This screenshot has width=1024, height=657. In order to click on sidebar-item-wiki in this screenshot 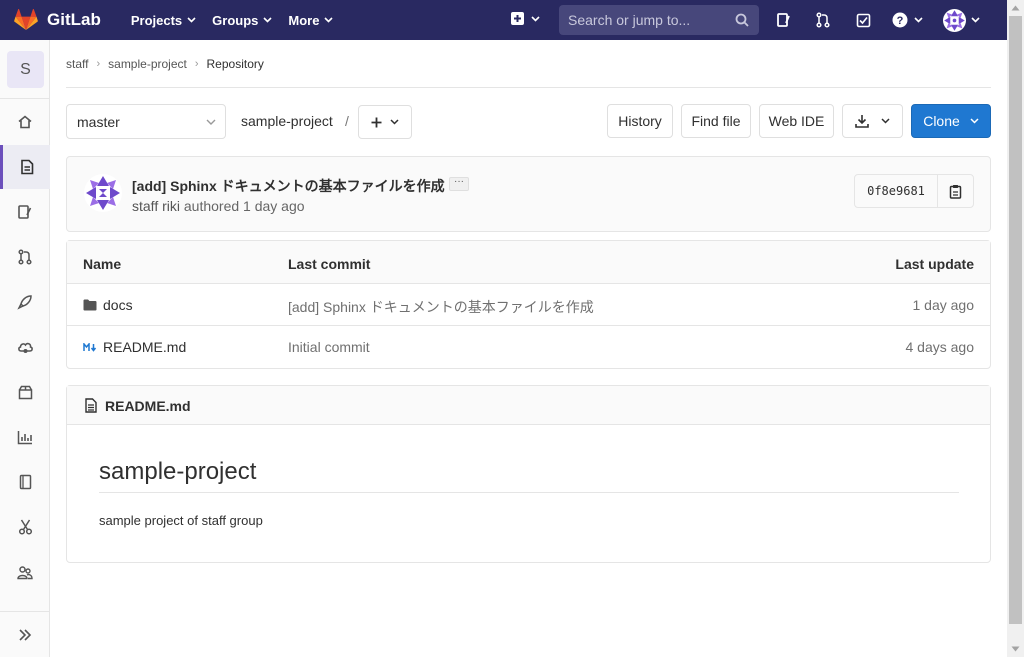, I will do `click(25, 482)`.